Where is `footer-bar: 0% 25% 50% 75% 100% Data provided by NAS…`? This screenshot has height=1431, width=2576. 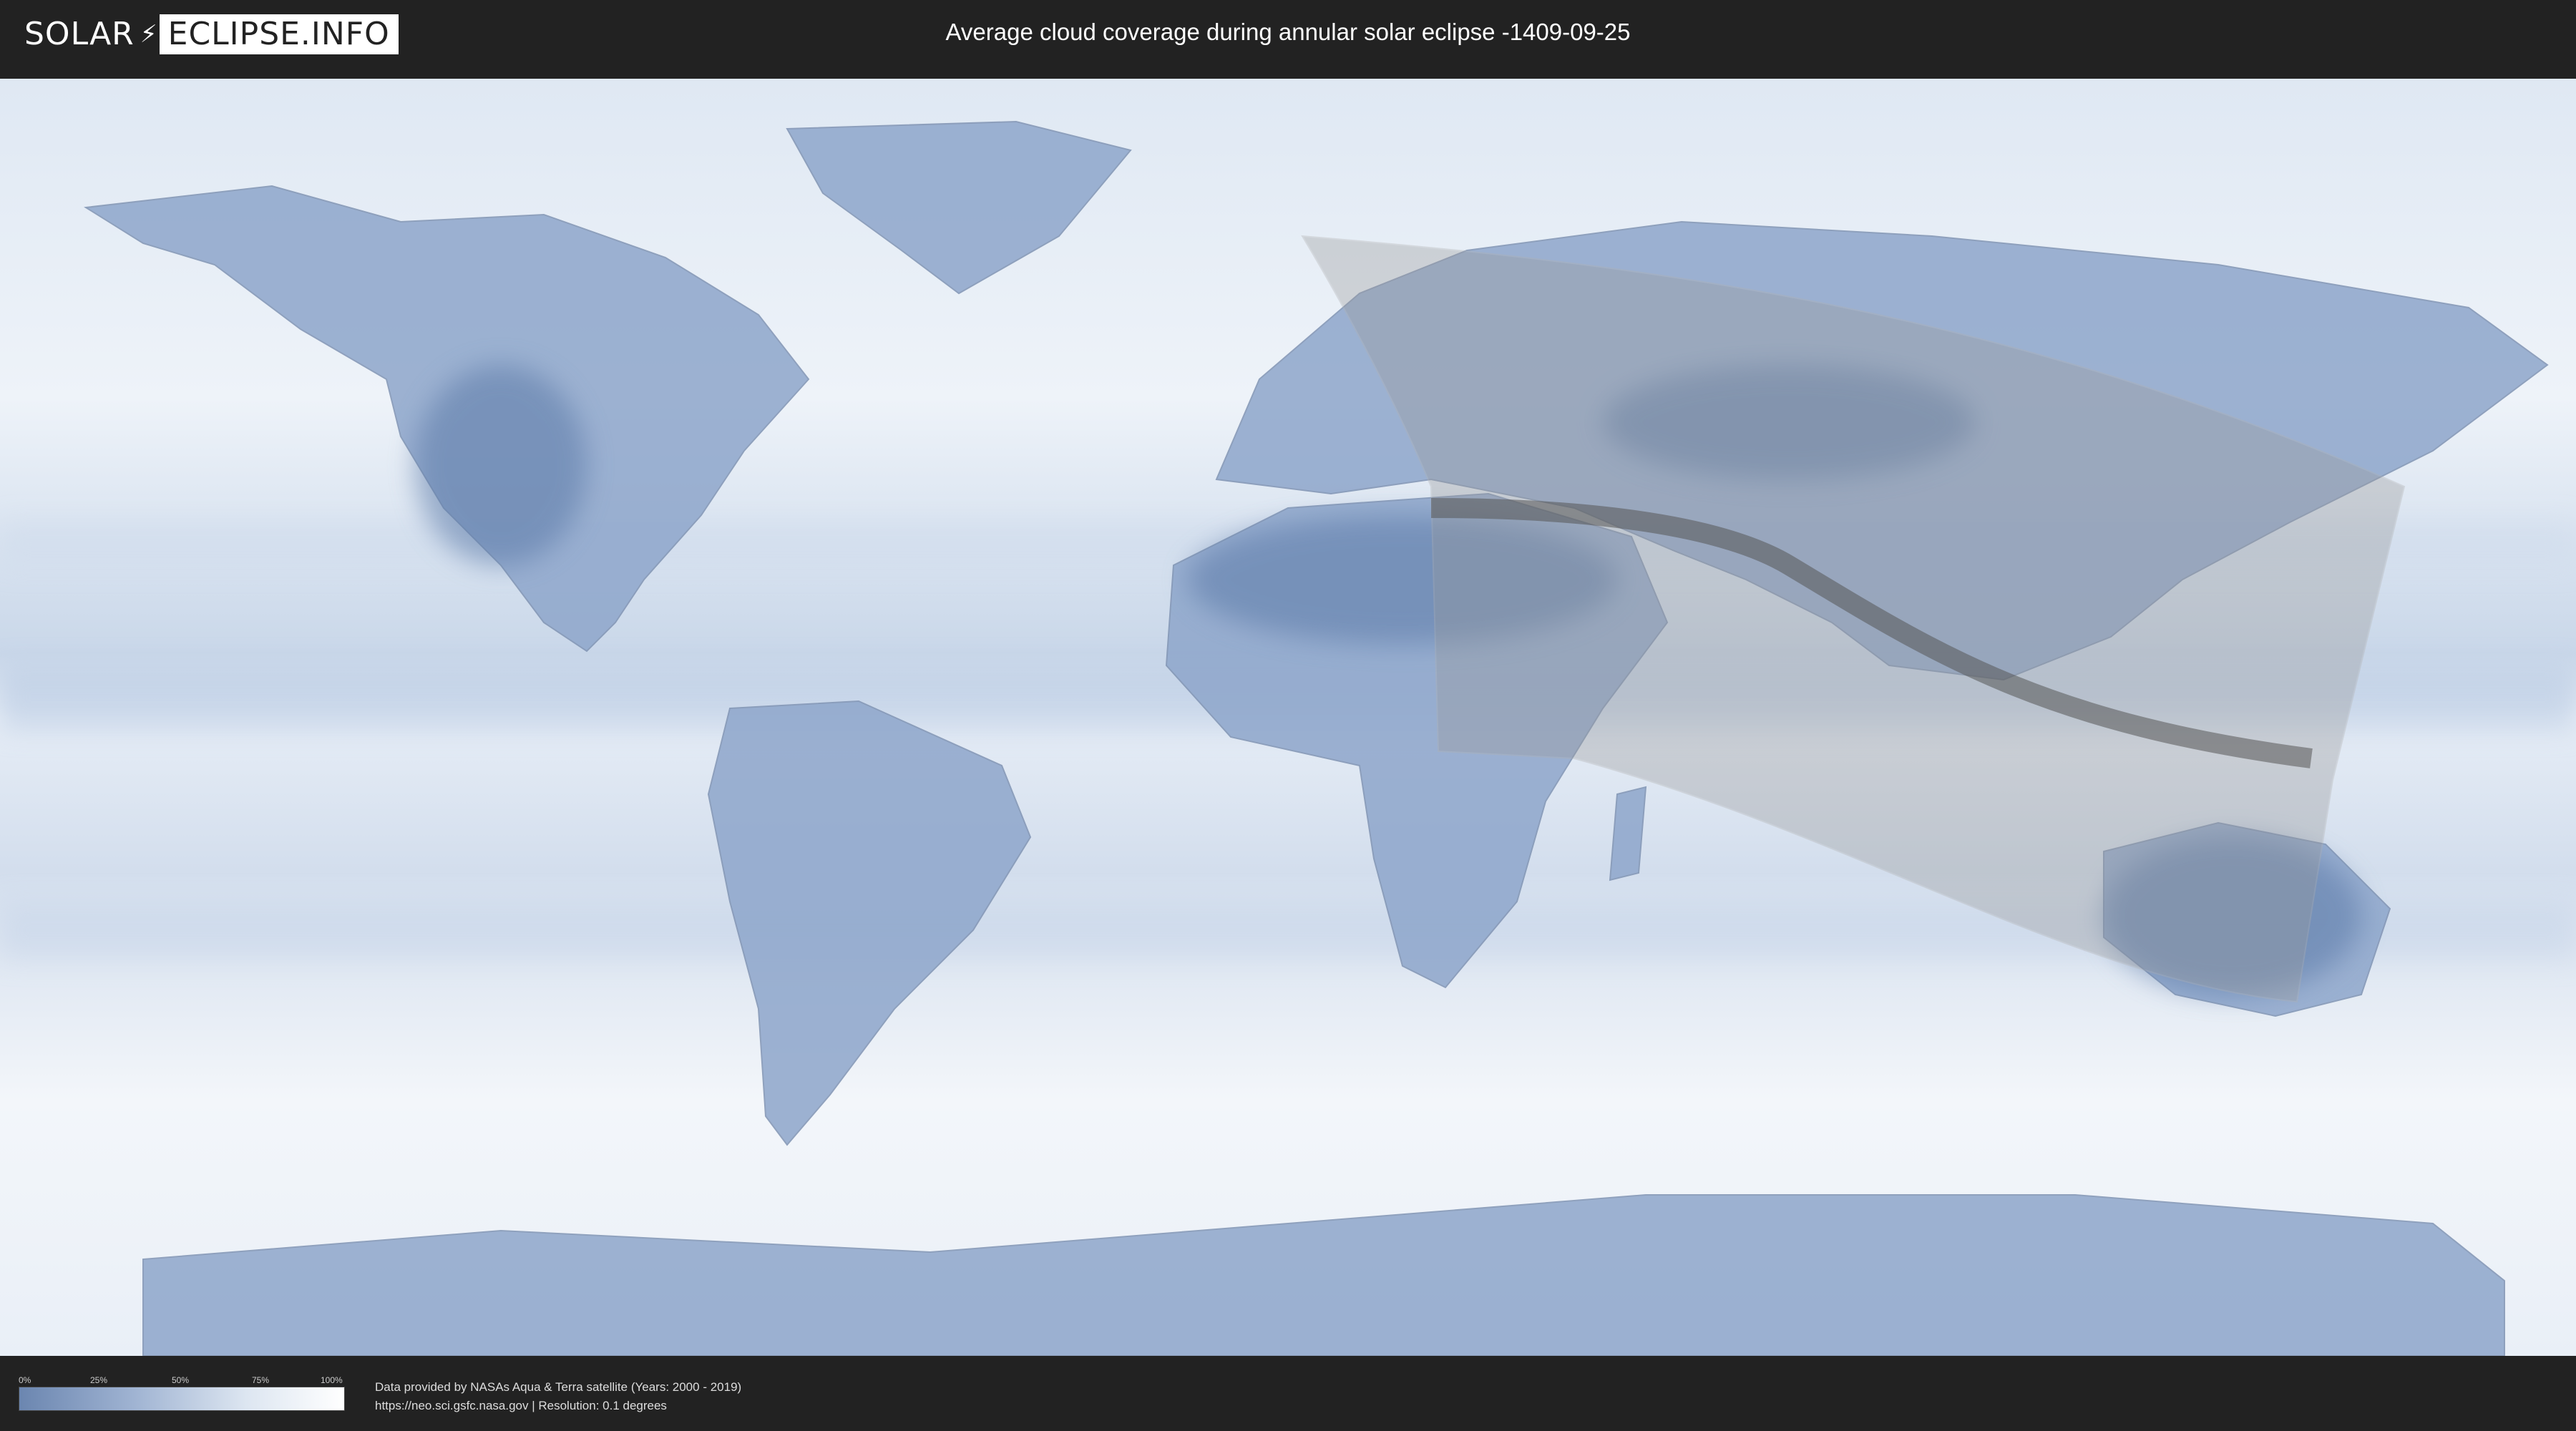 footer-bar: 0% 25% 50% 75% 100% Data provided by NAS… is located at coordinates (1288, 1394).